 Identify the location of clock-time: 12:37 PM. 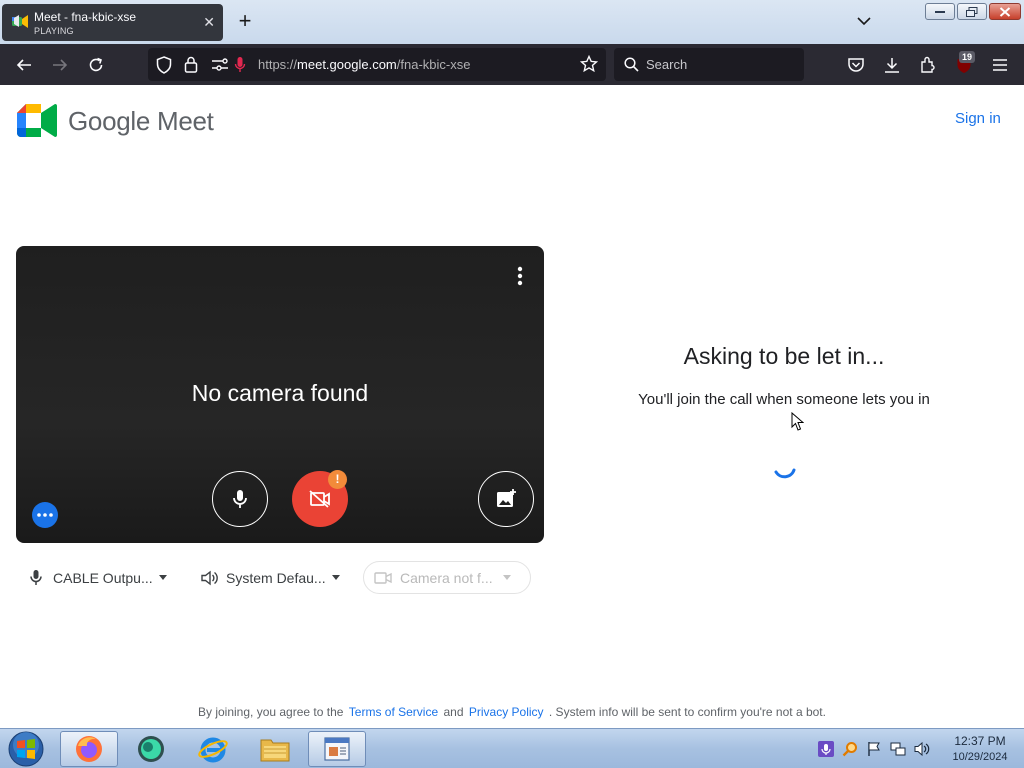
(980, 741).